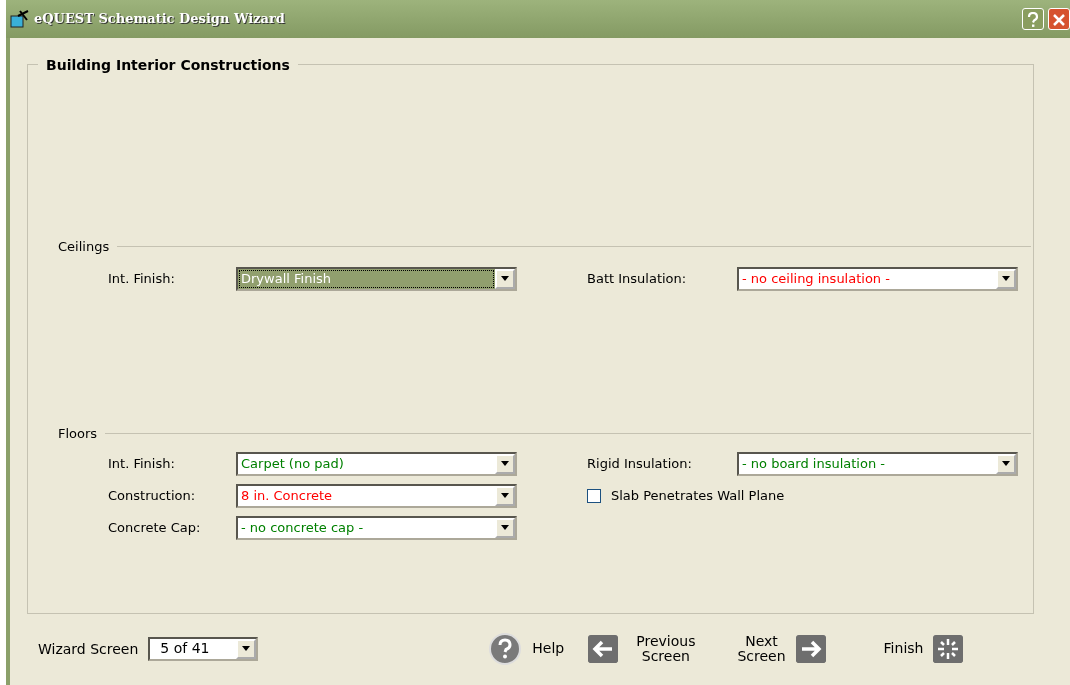 The image size is (1070, 685). What do you see at coordinates (948, 649) in the screenshot?
I see `sparkle-icon` at bounding box center [948, 649].